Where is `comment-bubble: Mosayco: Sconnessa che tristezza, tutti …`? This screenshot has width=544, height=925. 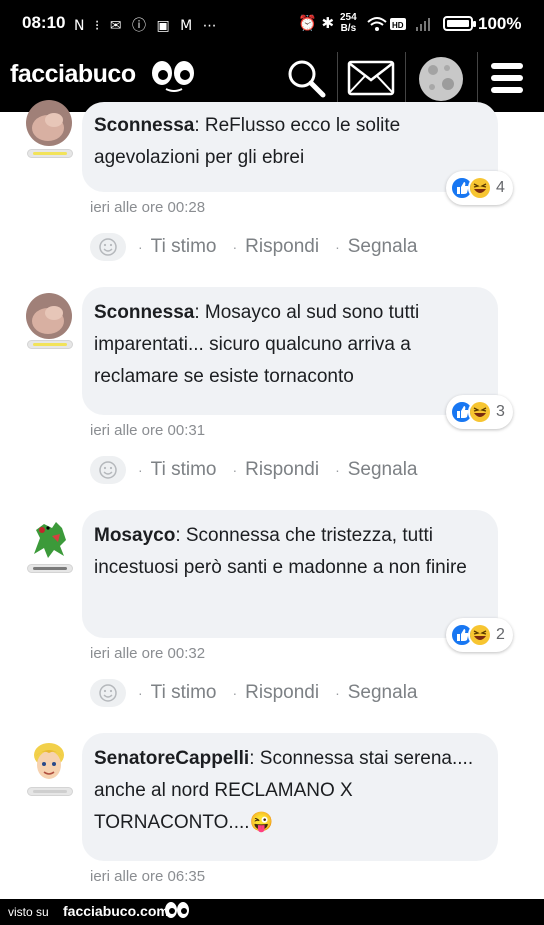
comment-bubble: Mosayco: Sconnessa che tristezza, tutti … is located at coordinates (290, 574).